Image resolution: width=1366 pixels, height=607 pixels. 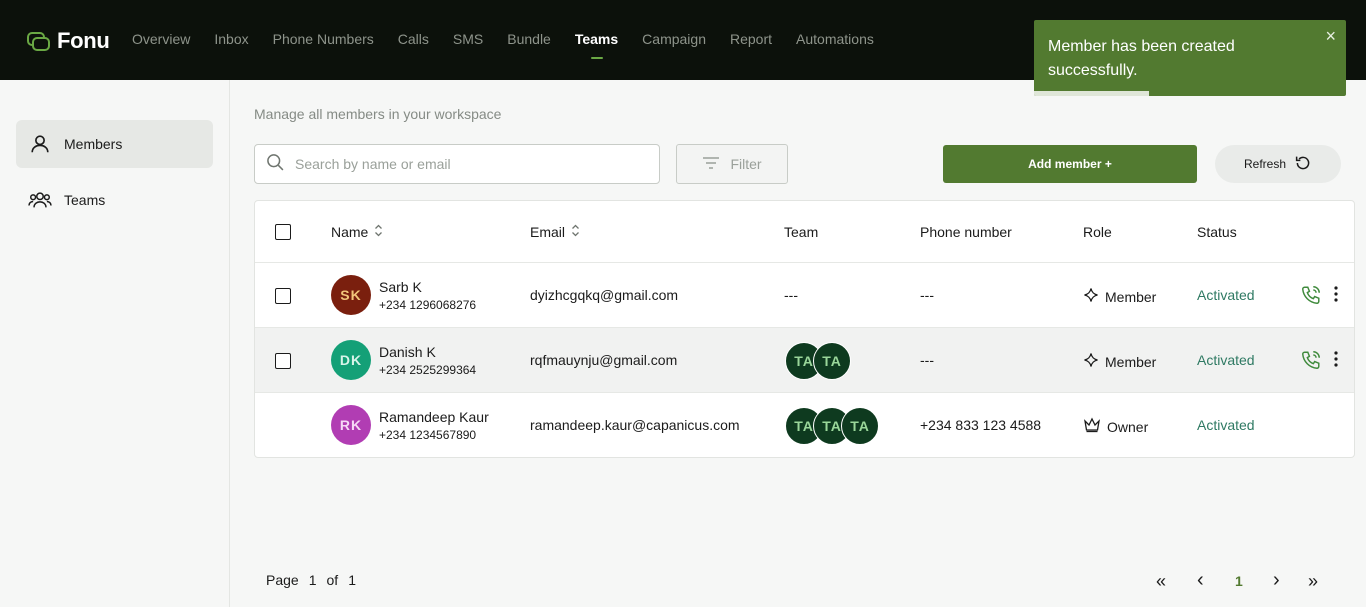 I want to click on column-name-label: Name, so click(x=350, y=232).